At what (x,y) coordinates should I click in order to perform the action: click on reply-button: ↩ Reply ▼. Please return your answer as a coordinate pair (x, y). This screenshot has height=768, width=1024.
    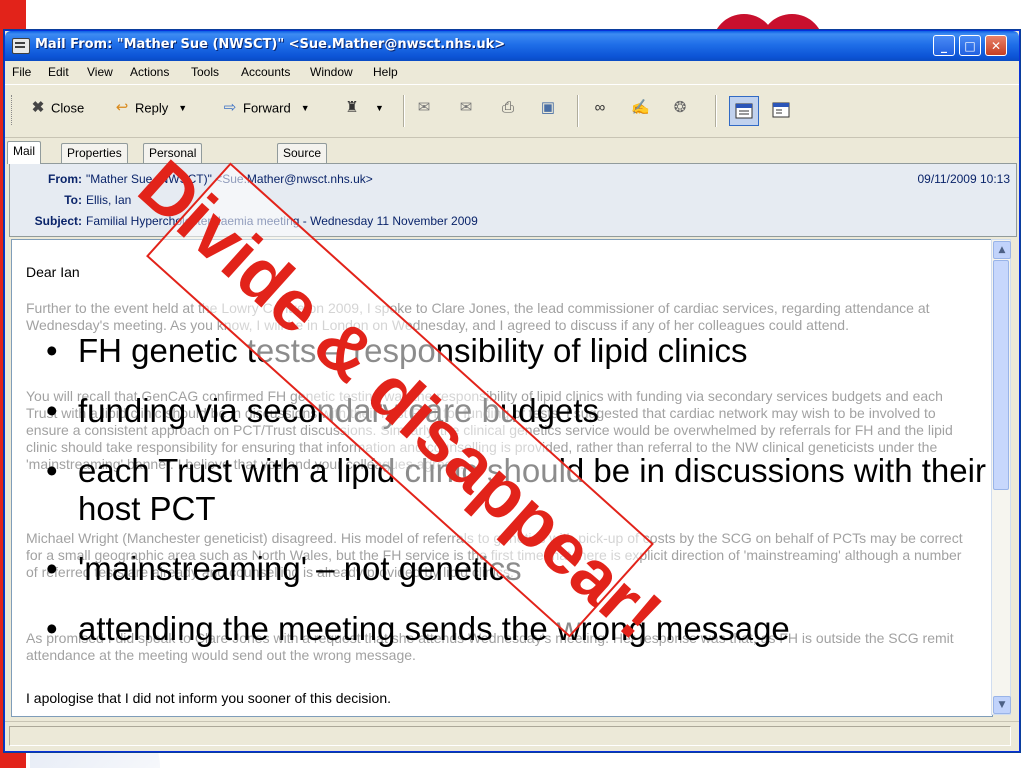
    Looking at the image, I should click on (150, 111).